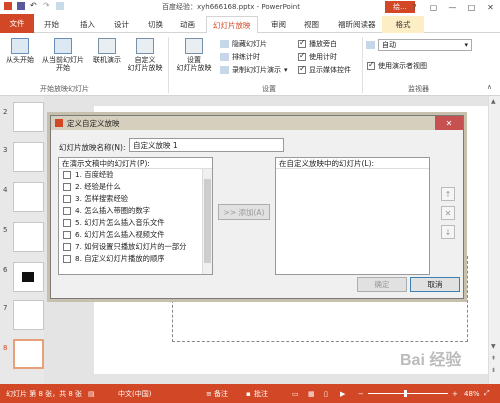 This screenshot has width=500, height=403. Describe the element at coordinates (490, 7) in the screenshot. I see `close-window-button: ✕` at that location.